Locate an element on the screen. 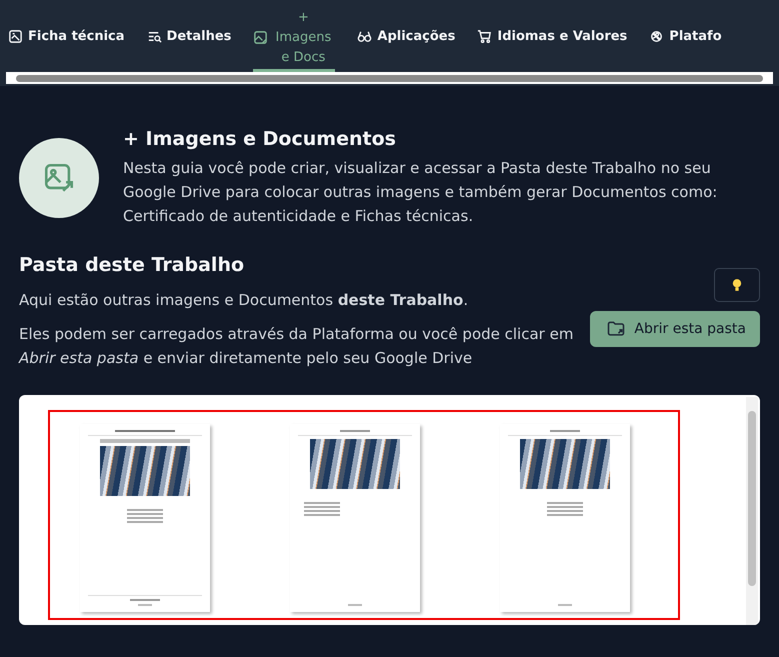 The height and width of the screenshot is (657, 779). lightbulb-icon is located at coordinates (737, 285).